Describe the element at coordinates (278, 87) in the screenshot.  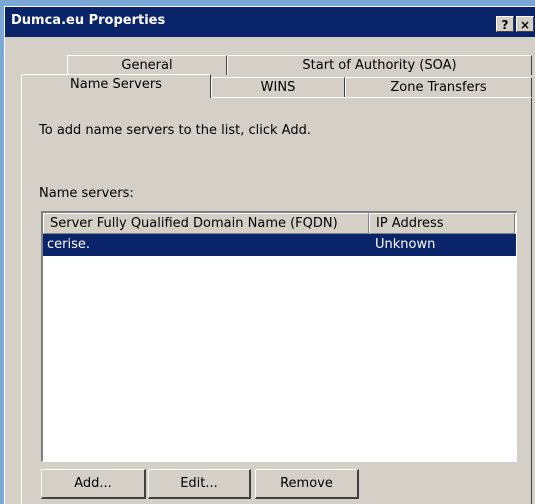
I see `tab-wins: WINS` at that location.